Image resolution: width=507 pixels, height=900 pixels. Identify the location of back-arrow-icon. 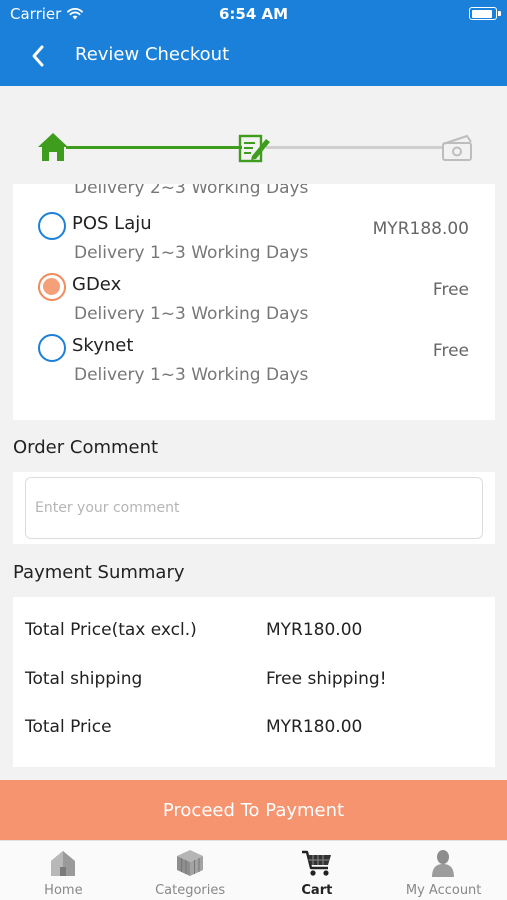
(39, 56).